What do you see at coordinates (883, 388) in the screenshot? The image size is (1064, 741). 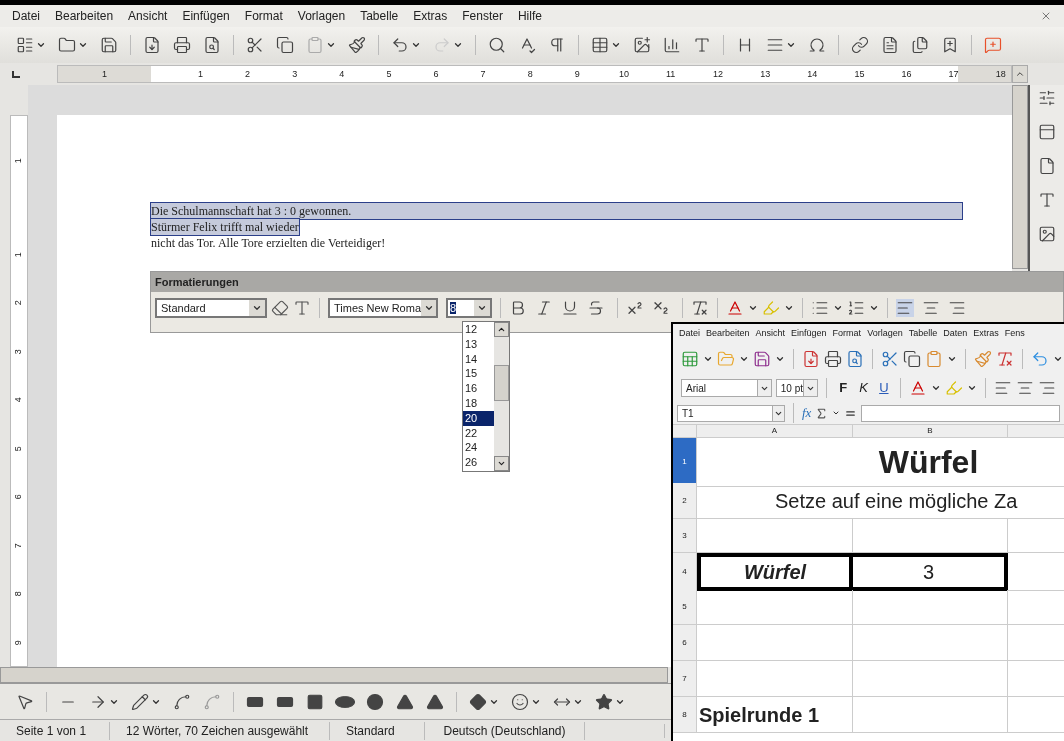 I see `format-toggle: U` at bounding box center [883, 388].